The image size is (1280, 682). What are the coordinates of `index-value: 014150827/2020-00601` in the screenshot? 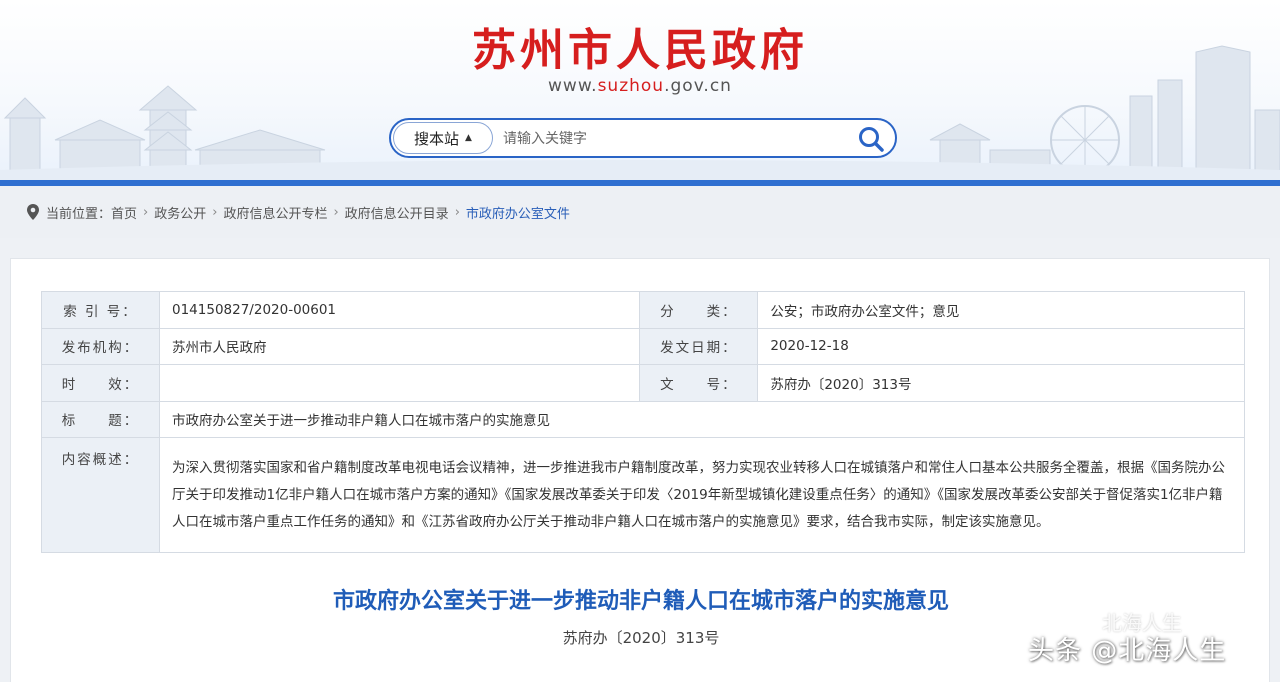 It's located at (399, 310).